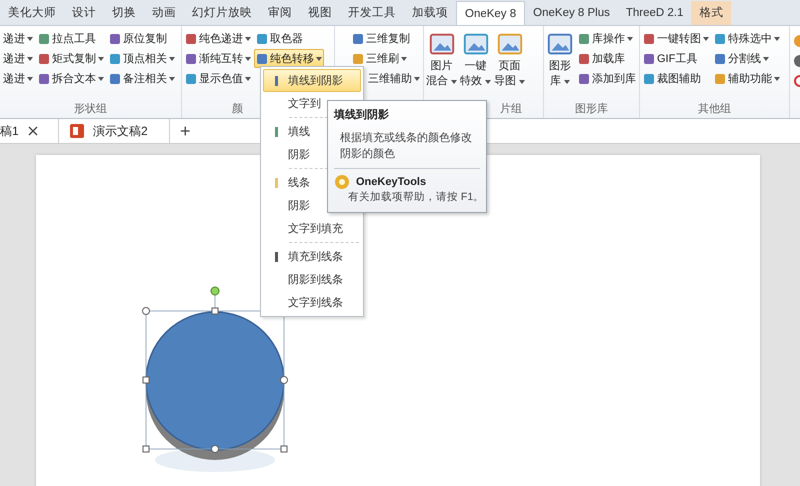  I want to click on ribbon-tab: 美化大师, so click(32, 13).